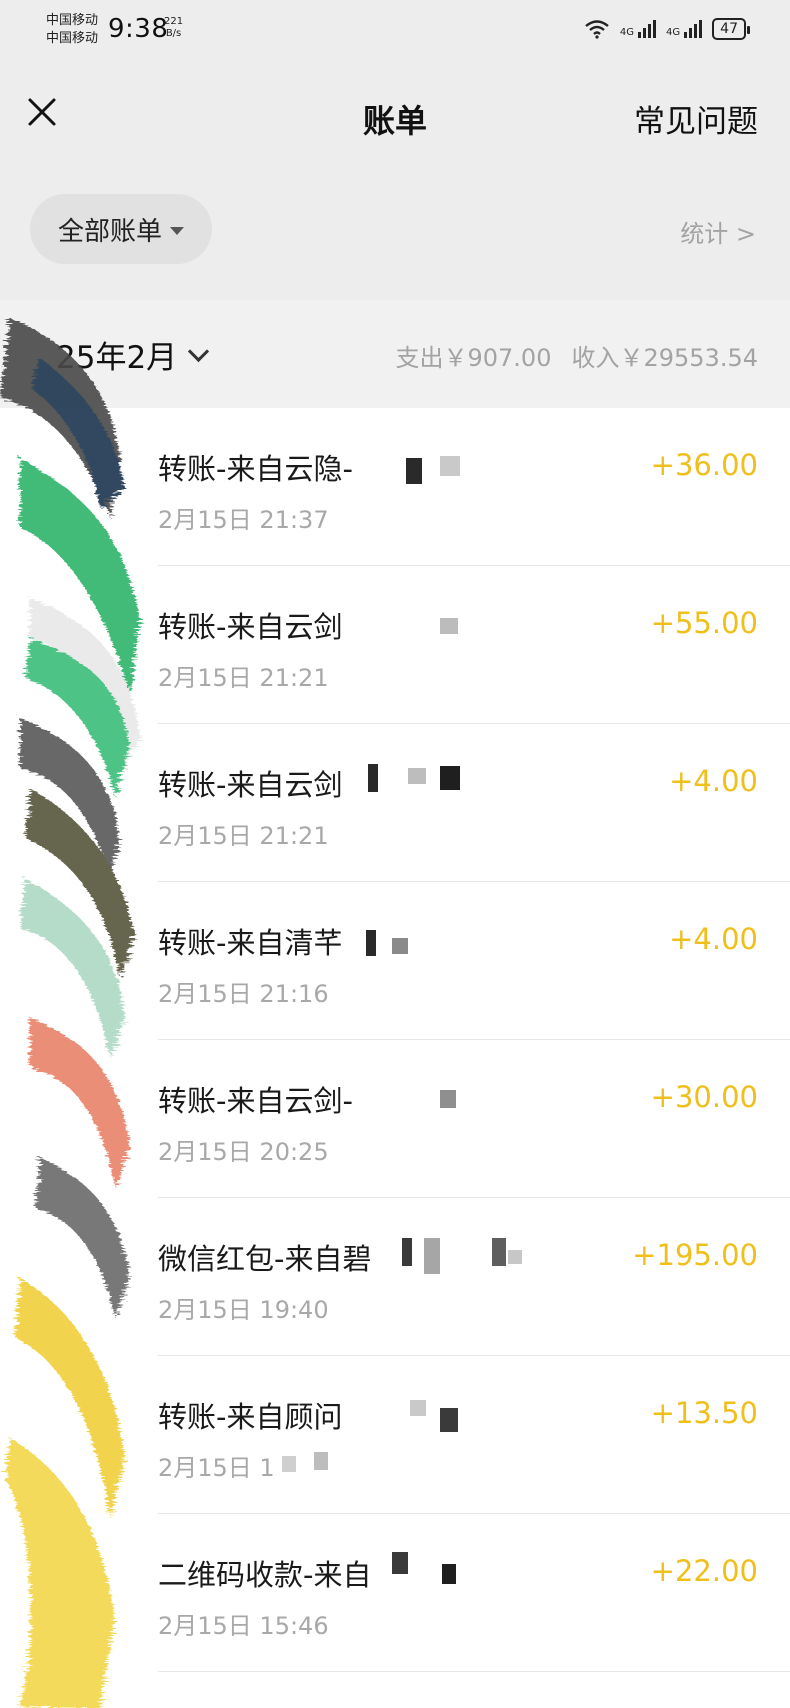 This screenshot has height=1708, width=790. What do you see at coordinates (395, 116) in the screenshot?
I see `nav-bar: 账单 常见问题` at bounding box center [395, 116].